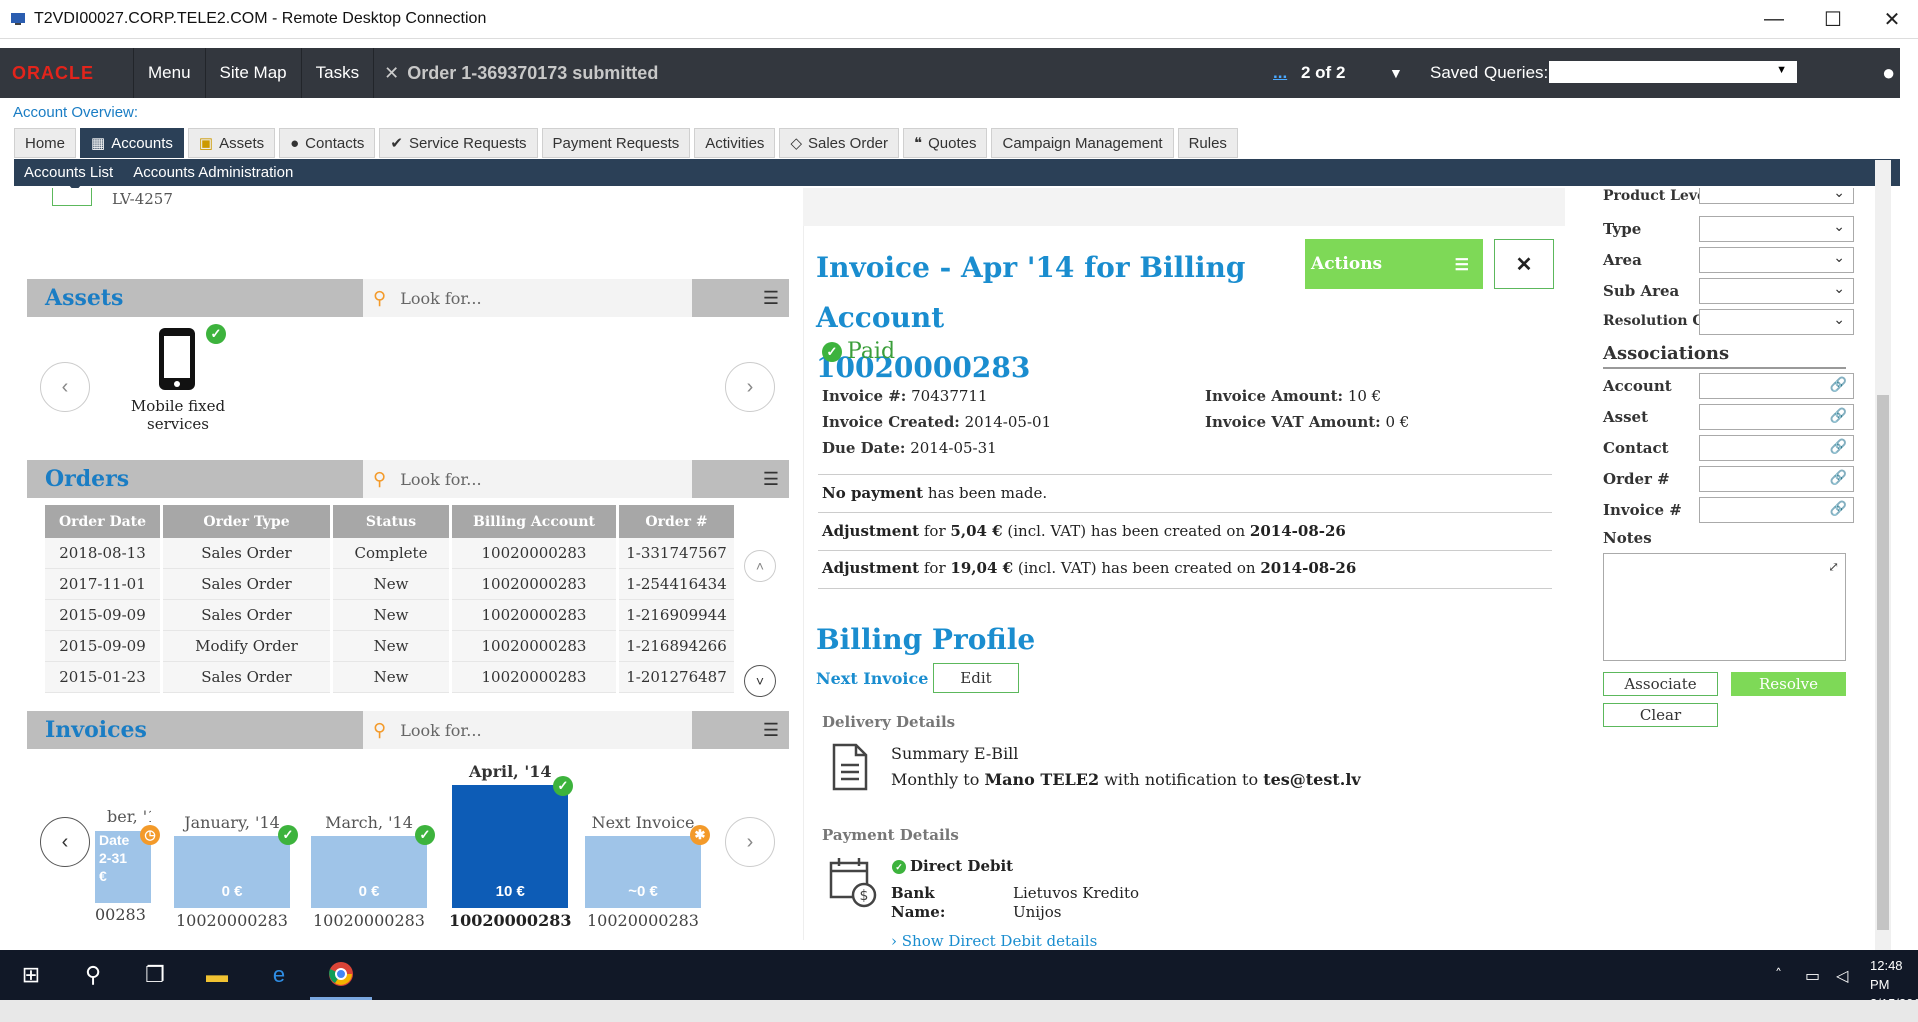  Describe the element at coordinates (67, 73) in the screenshot. I see `oracle-logo: ORACLE` at that location.